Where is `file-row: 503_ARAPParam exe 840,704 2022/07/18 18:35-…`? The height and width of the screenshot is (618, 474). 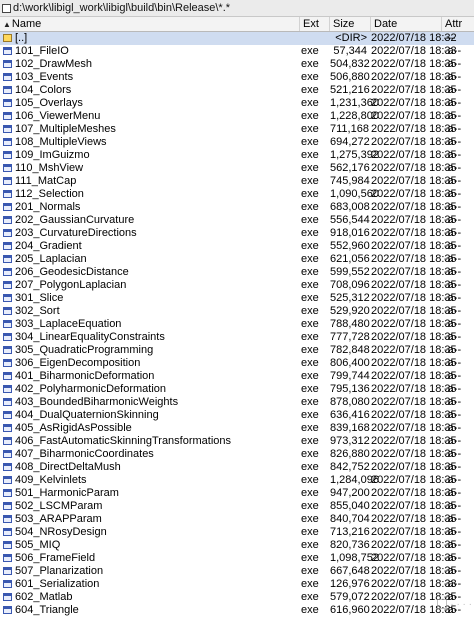
file-row: 503_ARAPParam exe 840,704 2022/07/18 18:35-… is located at coordinates (237, 519).